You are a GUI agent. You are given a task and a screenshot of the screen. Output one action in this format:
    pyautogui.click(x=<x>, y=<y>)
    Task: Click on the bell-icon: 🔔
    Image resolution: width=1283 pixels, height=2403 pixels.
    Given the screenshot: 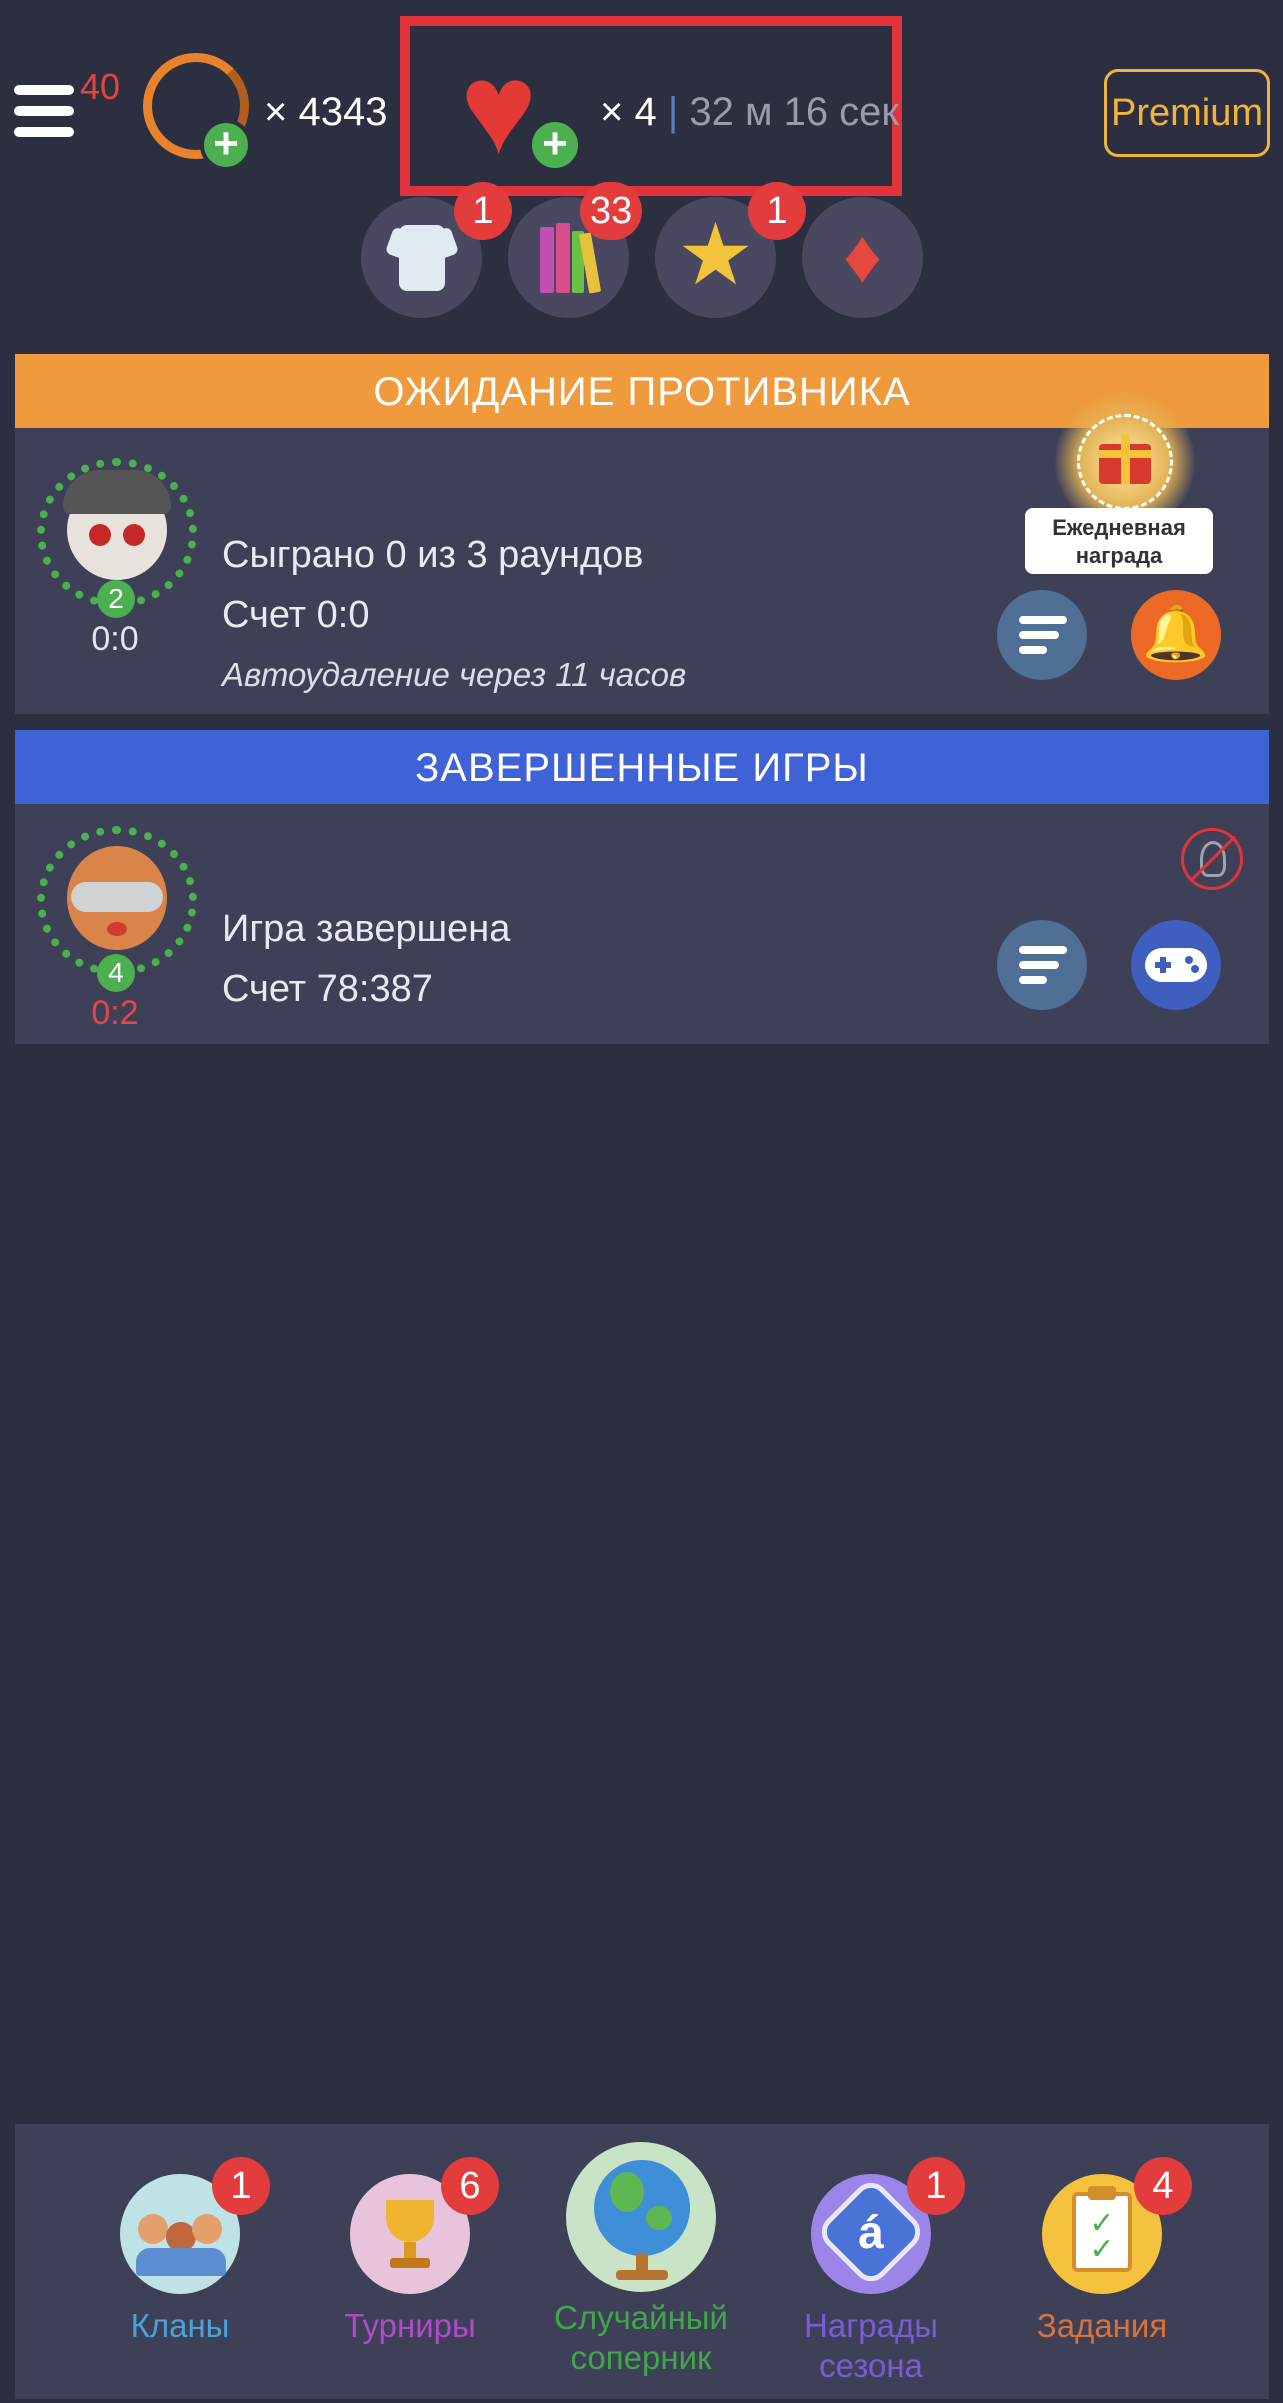 What is the action you would take?
    pyautogui.click(x=1176, y=634)
    